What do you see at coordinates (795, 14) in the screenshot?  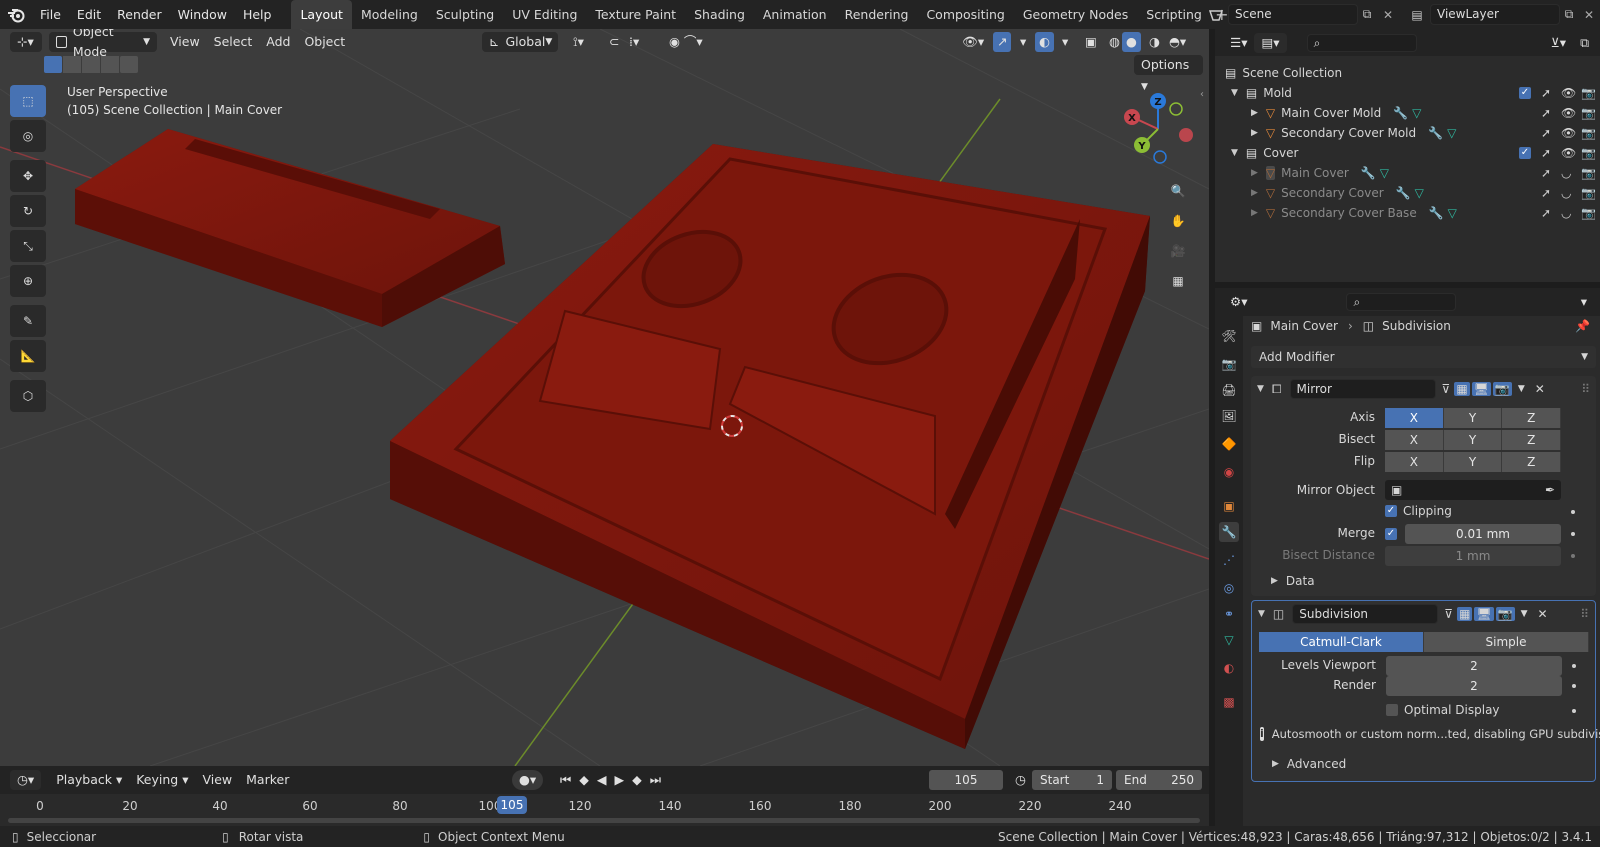 I see `tab-animation: Animation` at bounding box center [795, 14].